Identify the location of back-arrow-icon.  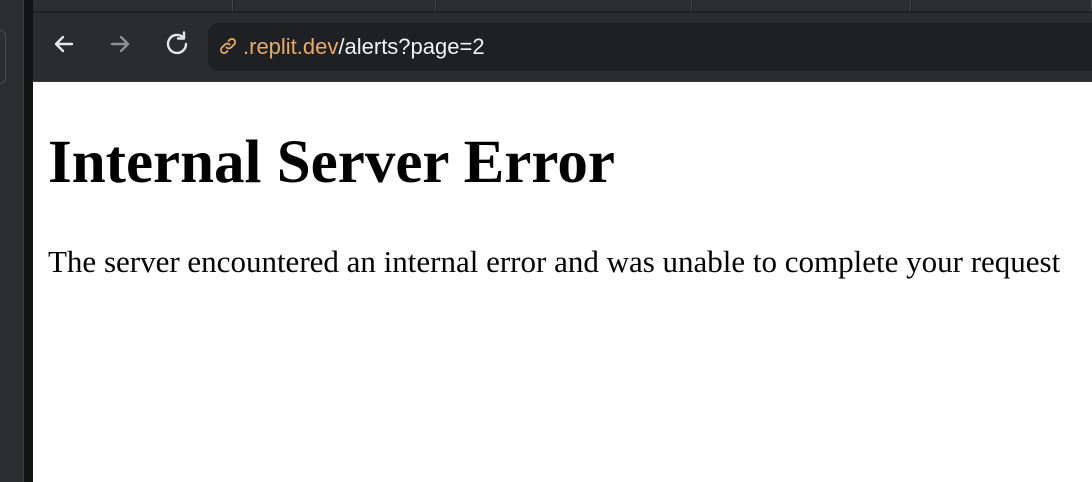
(64, 44).